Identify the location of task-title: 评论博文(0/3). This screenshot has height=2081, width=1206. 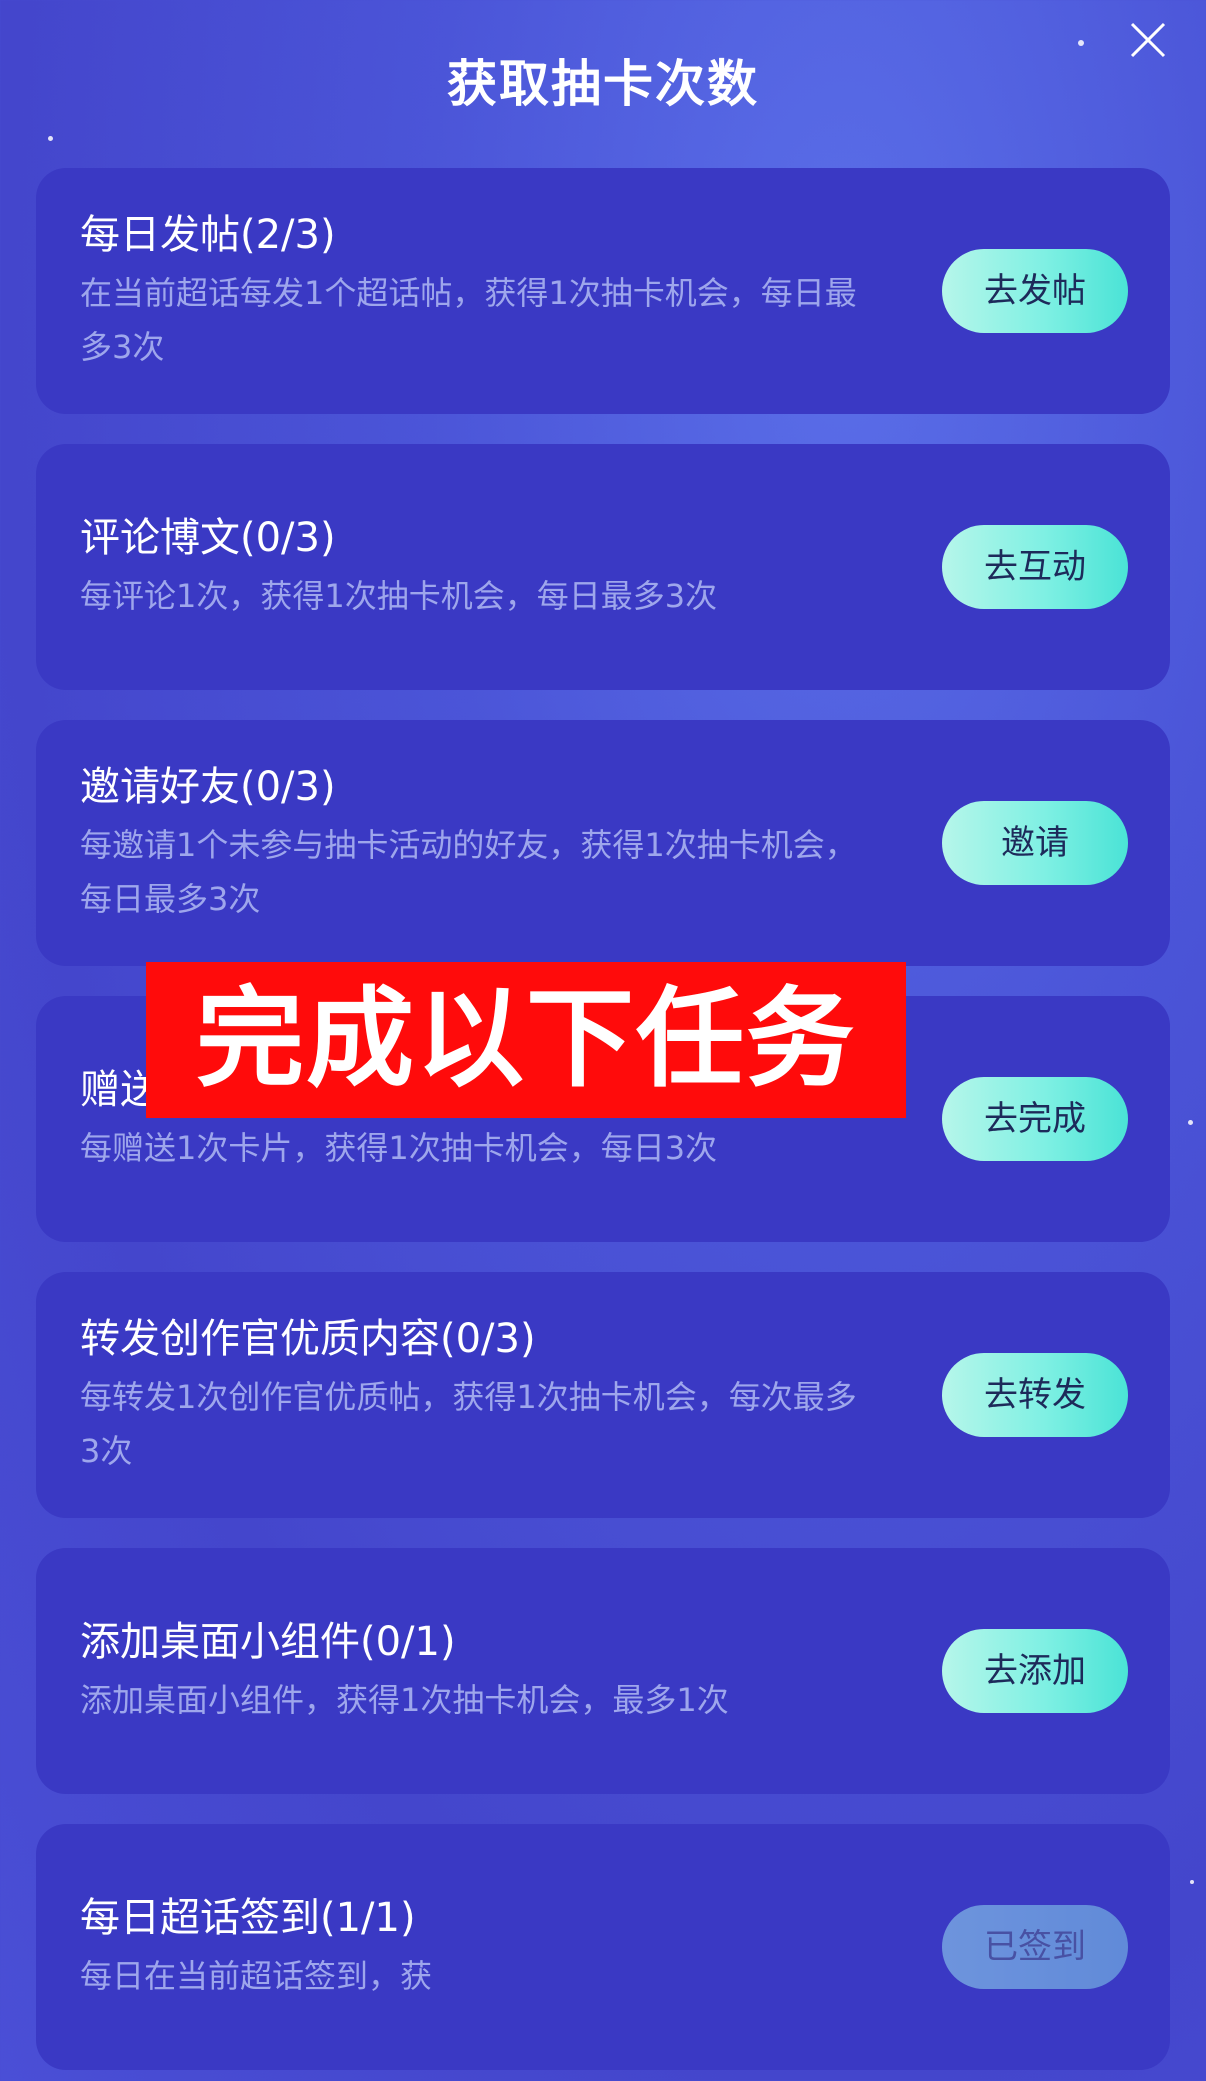
(208, 538).